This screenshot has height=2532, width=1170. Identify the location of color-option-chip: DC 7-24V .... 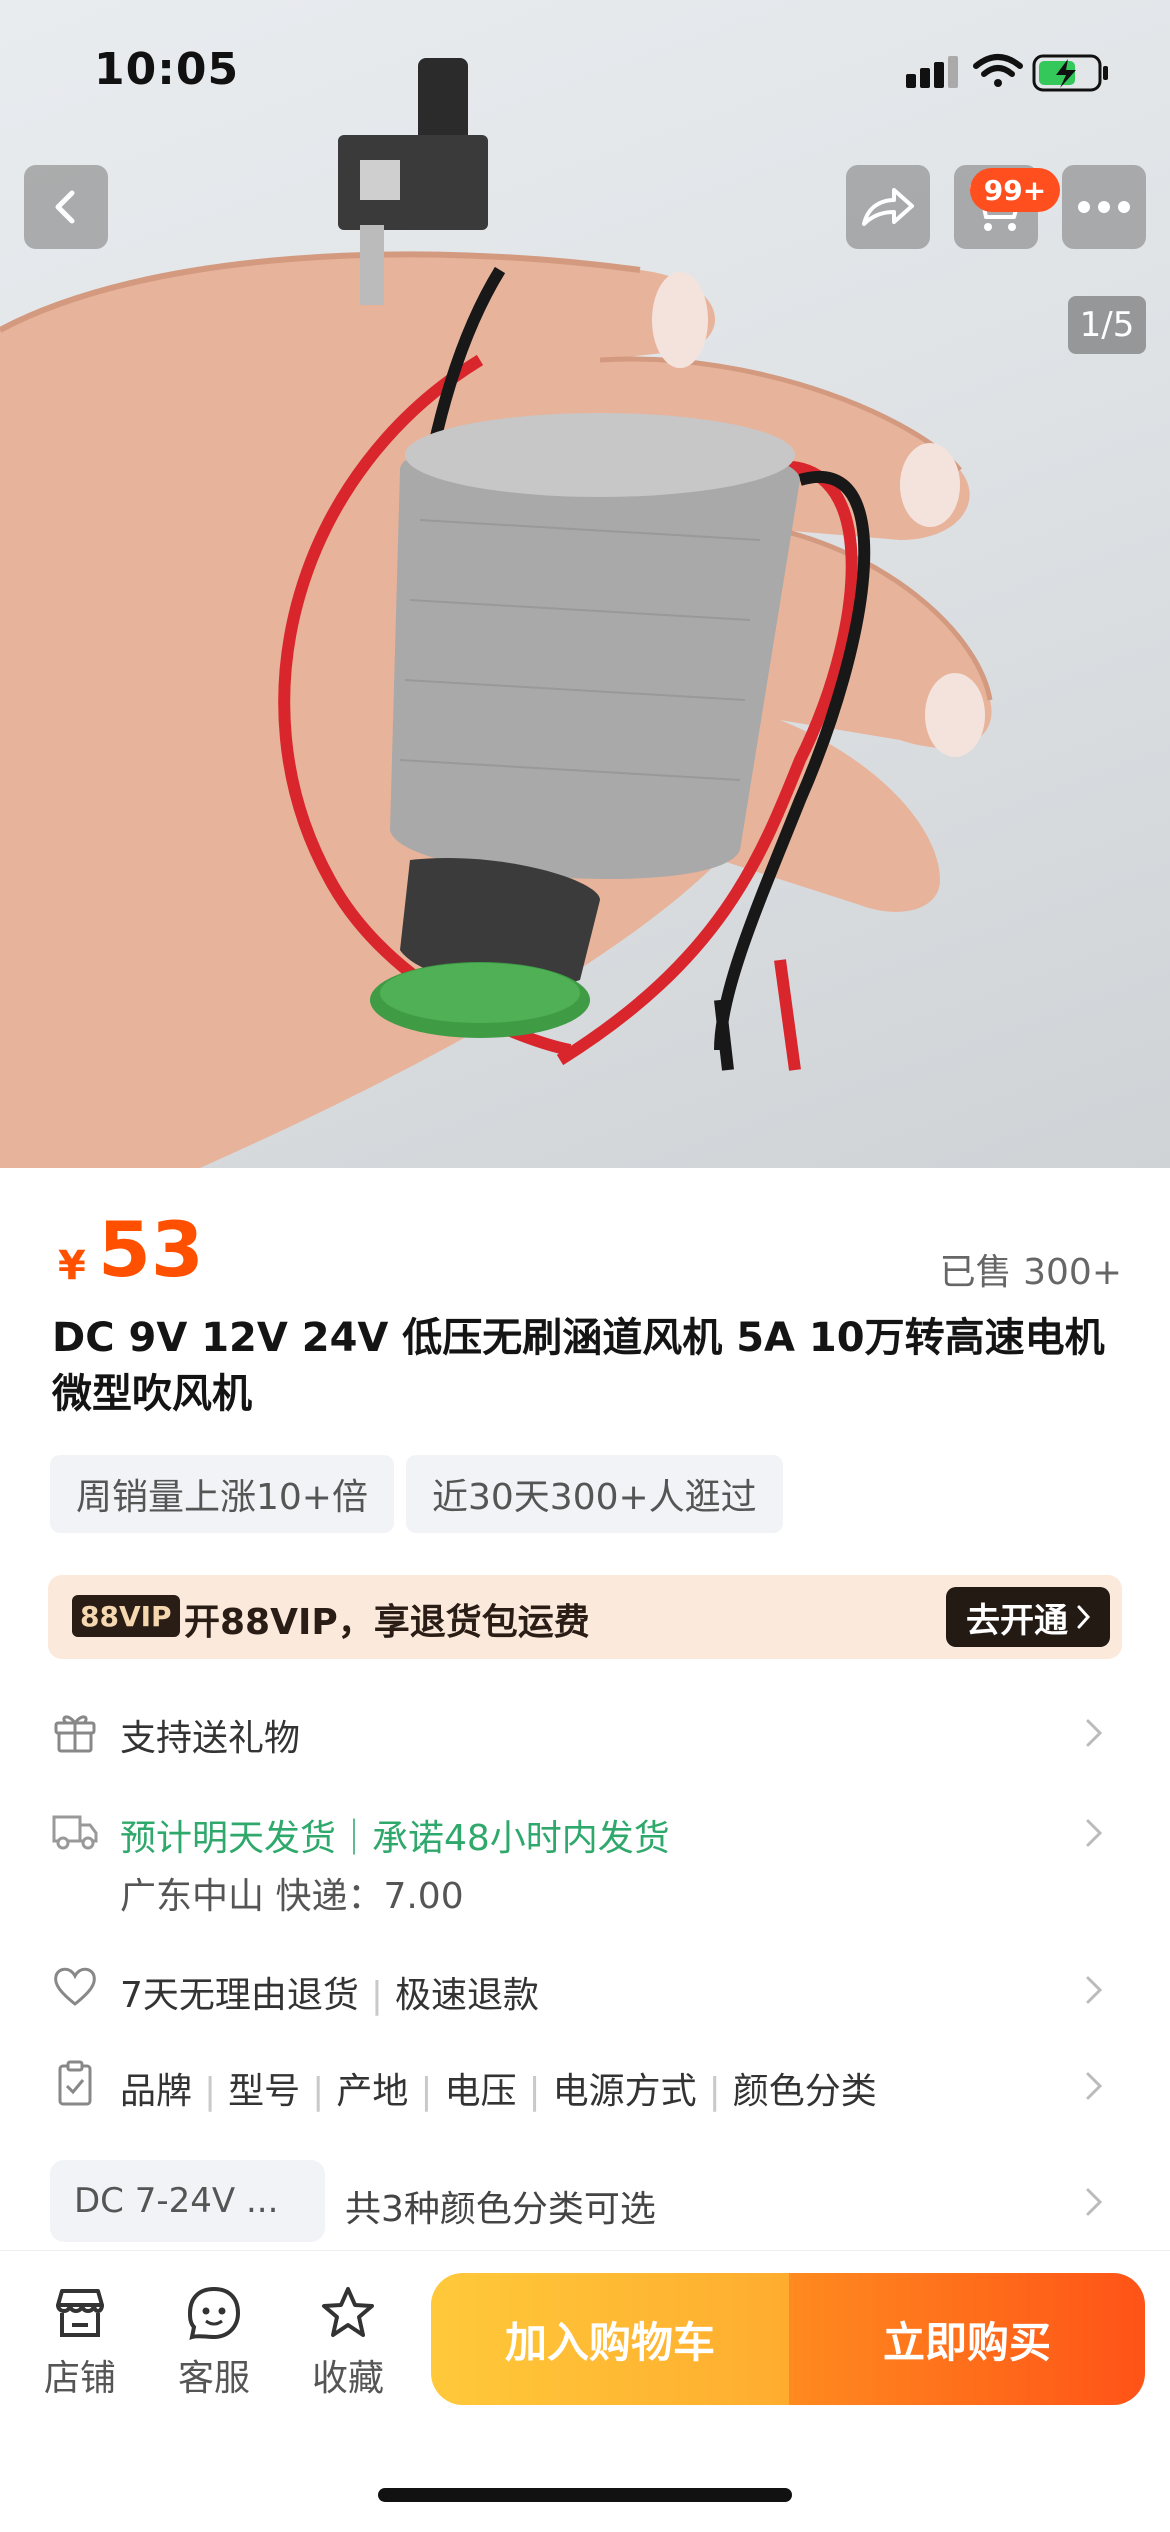
(187, 2201).